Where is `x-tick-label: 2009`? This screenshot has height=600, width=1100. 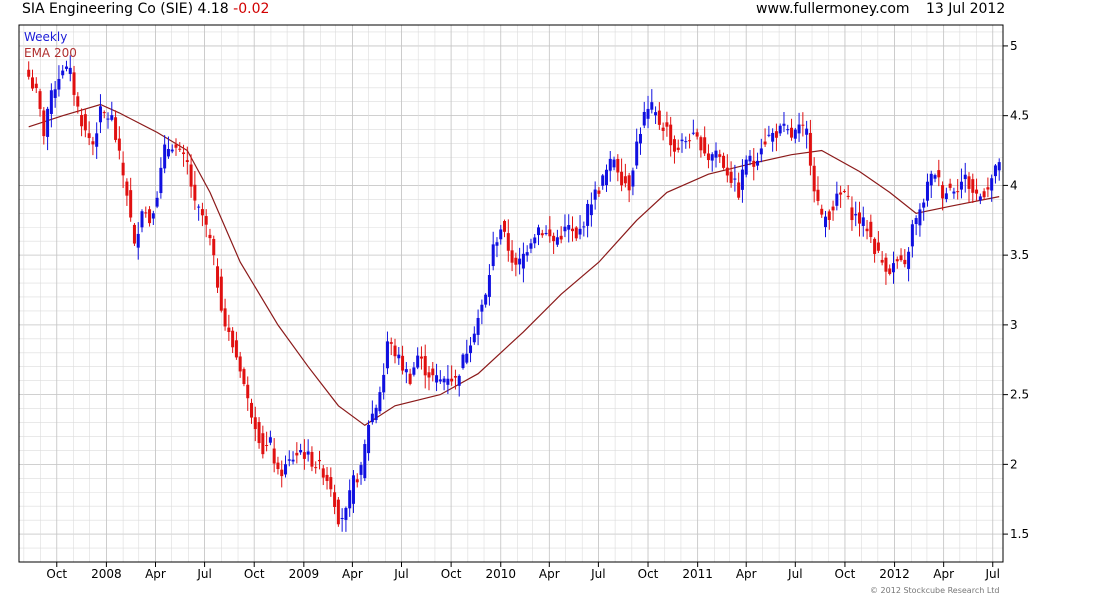
x-tick-label: 2009 is located at coordinates (304, 574).